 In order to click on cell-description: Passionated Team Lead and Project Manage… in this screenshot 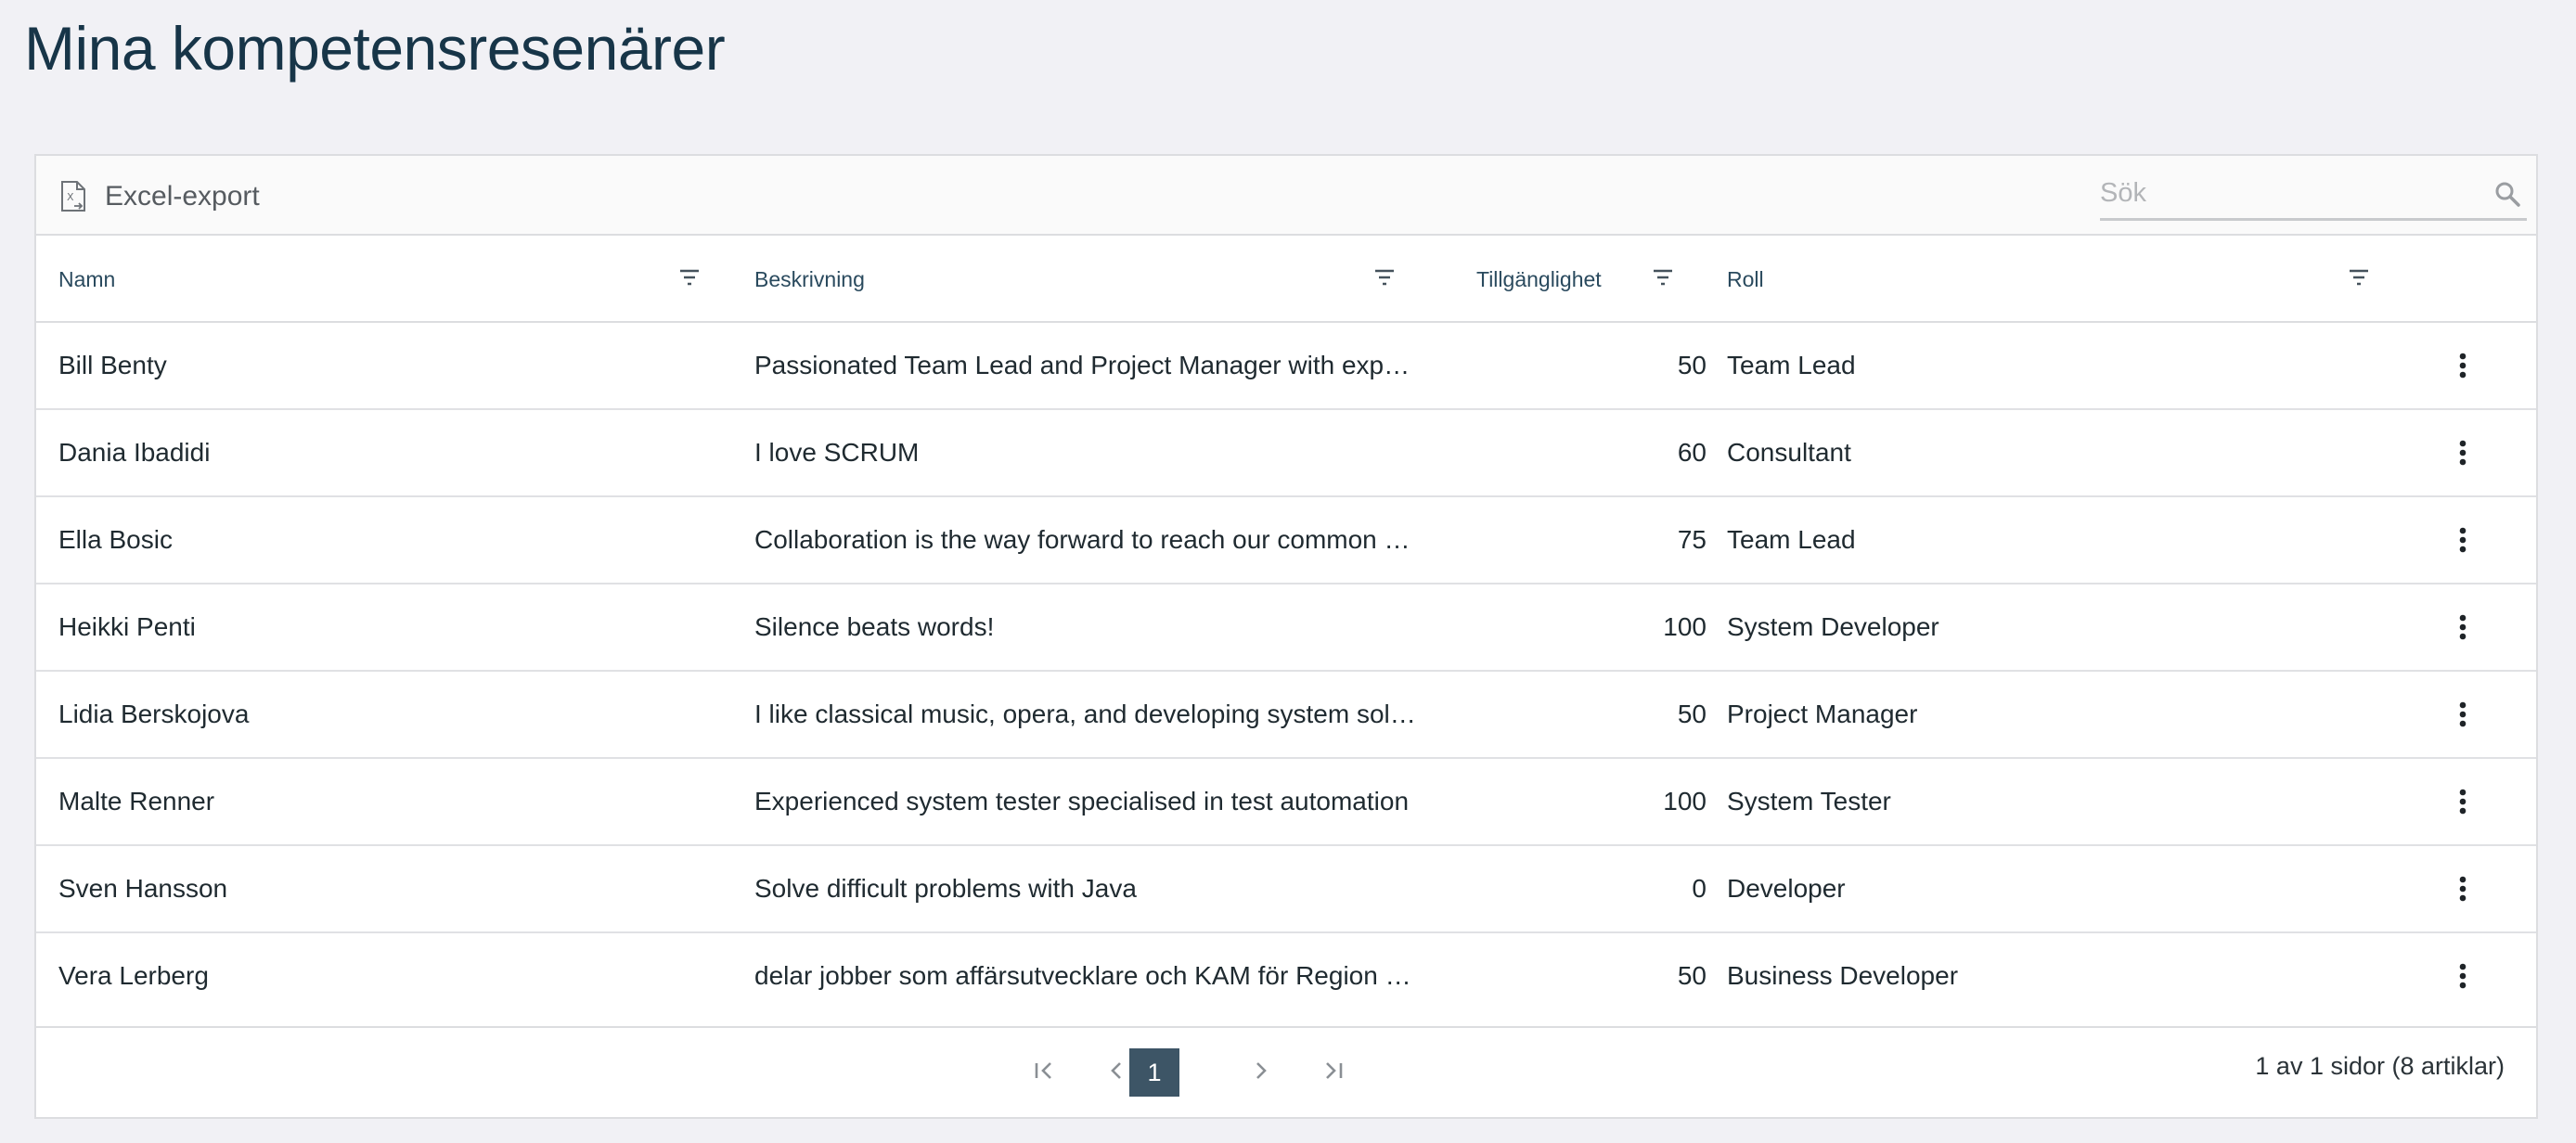, I will do `click(1088, 365)`.